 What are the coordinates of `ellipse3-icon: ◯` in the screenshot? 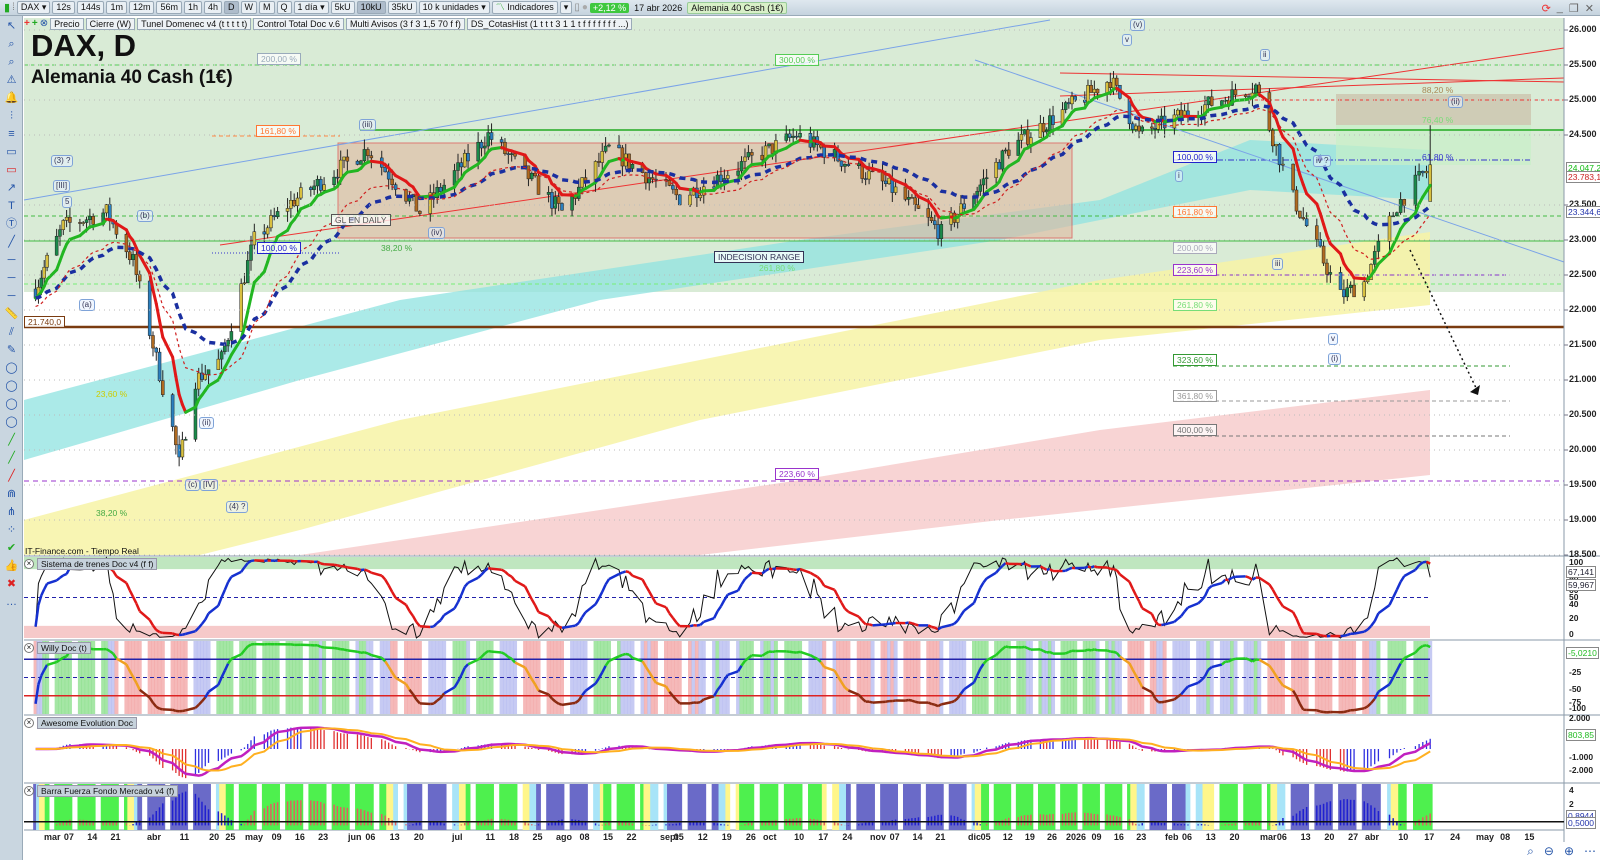 It's located at (11, 404).